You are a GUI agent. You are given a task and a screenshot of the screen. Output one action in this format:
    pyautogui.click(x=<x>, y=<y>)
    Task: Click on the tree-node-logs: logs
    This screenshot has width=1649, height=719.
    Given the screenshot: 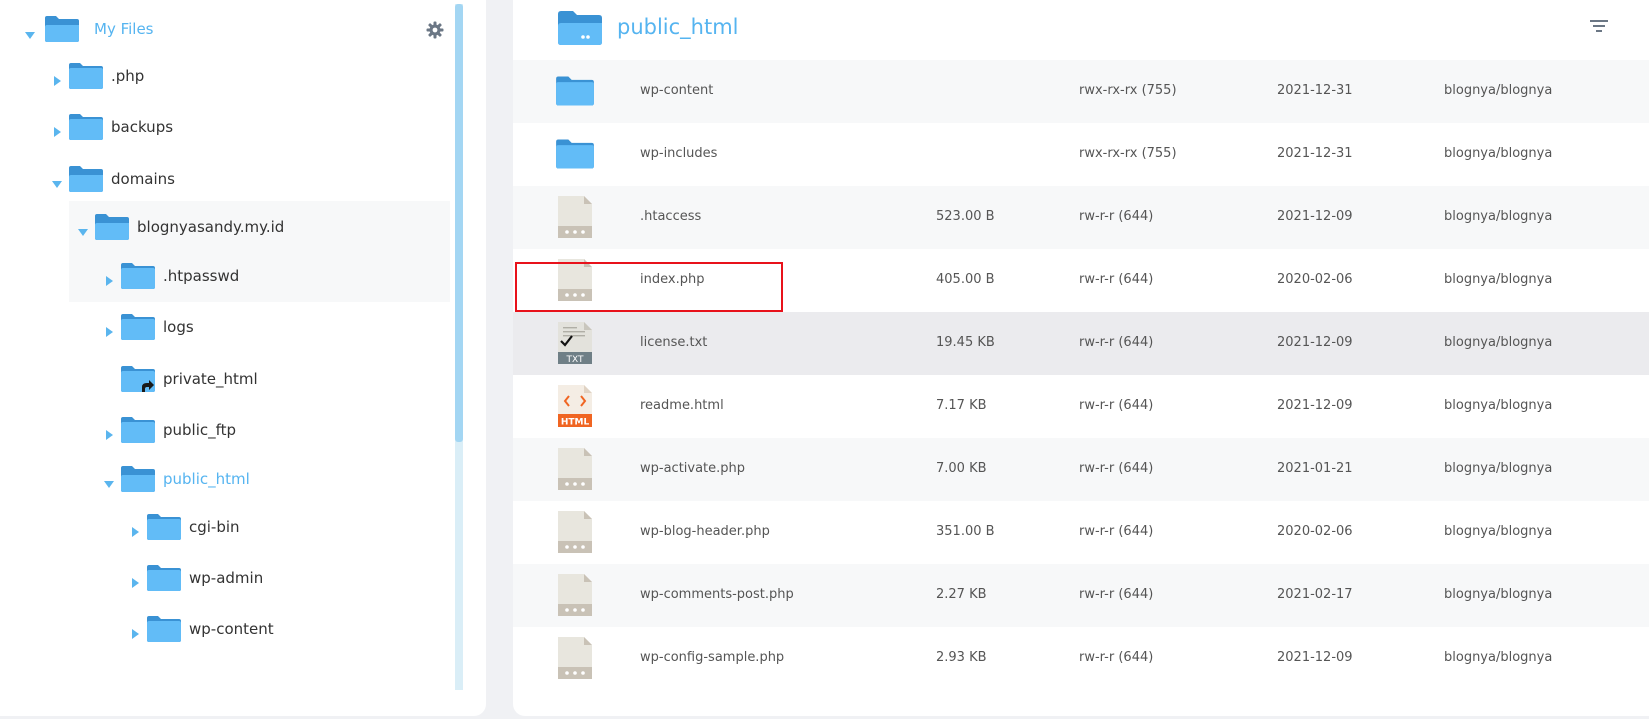 What is the action you would take?
    pyautogui.click(x=225, y=327)
    